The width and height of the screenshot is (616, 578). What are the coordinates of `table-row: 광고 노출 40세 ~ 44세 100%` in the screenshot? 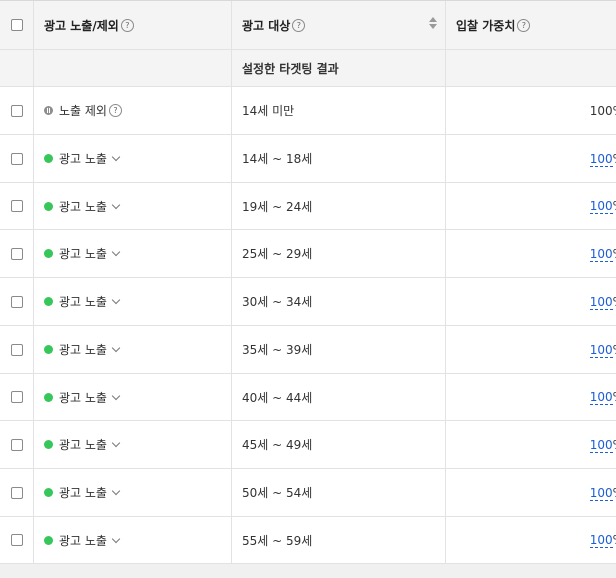 It's located at (308, 397).